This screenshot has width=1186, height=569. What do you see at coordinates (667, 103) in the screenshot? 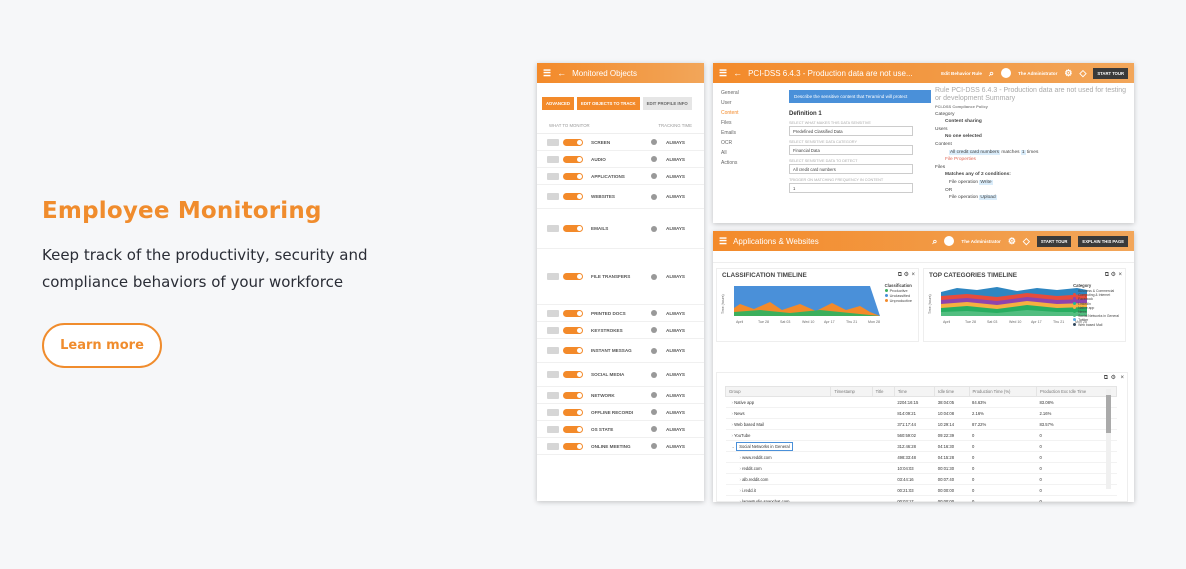
I see `edit-profile-button: EDIT PROFILE INFO` at bounding box center [667, 103].